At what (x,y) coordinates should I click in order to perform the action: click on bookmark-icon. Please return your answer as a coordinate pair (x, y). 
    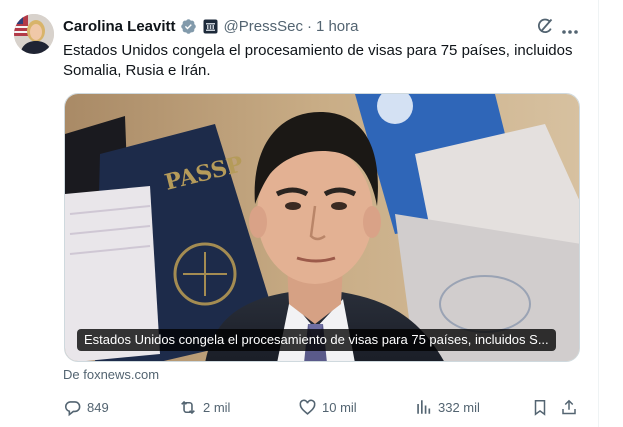
    Looking at the image, I should click on (540, 407).